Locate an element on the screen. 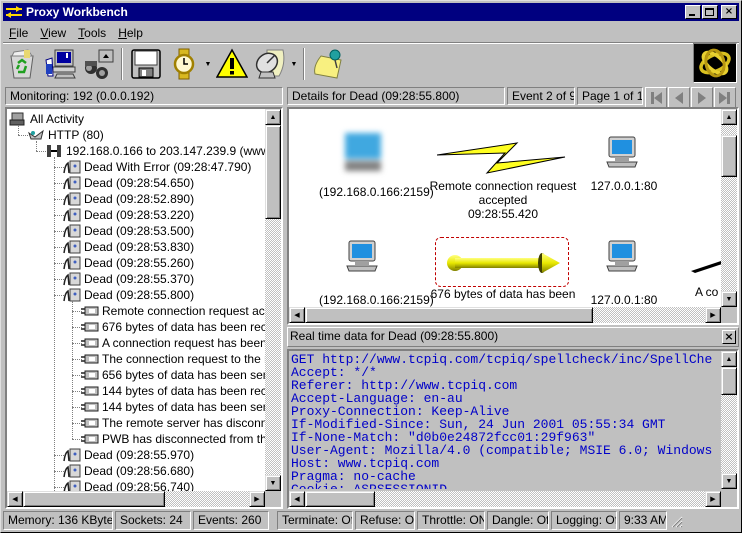  tree-item-event: A connection request has been m is located at coordinates (173, 343).